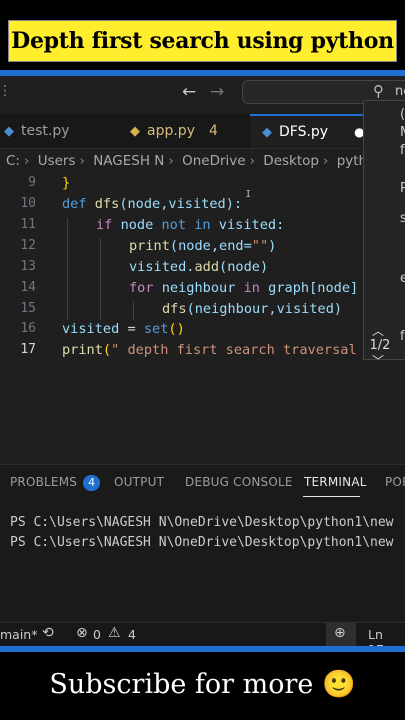 This screenshot has height=720, width=405. What do you see at coordinates (378, 330) in the screenshot?
I see `chevron-up-icon: ︿` at bounding box center [378, 330].